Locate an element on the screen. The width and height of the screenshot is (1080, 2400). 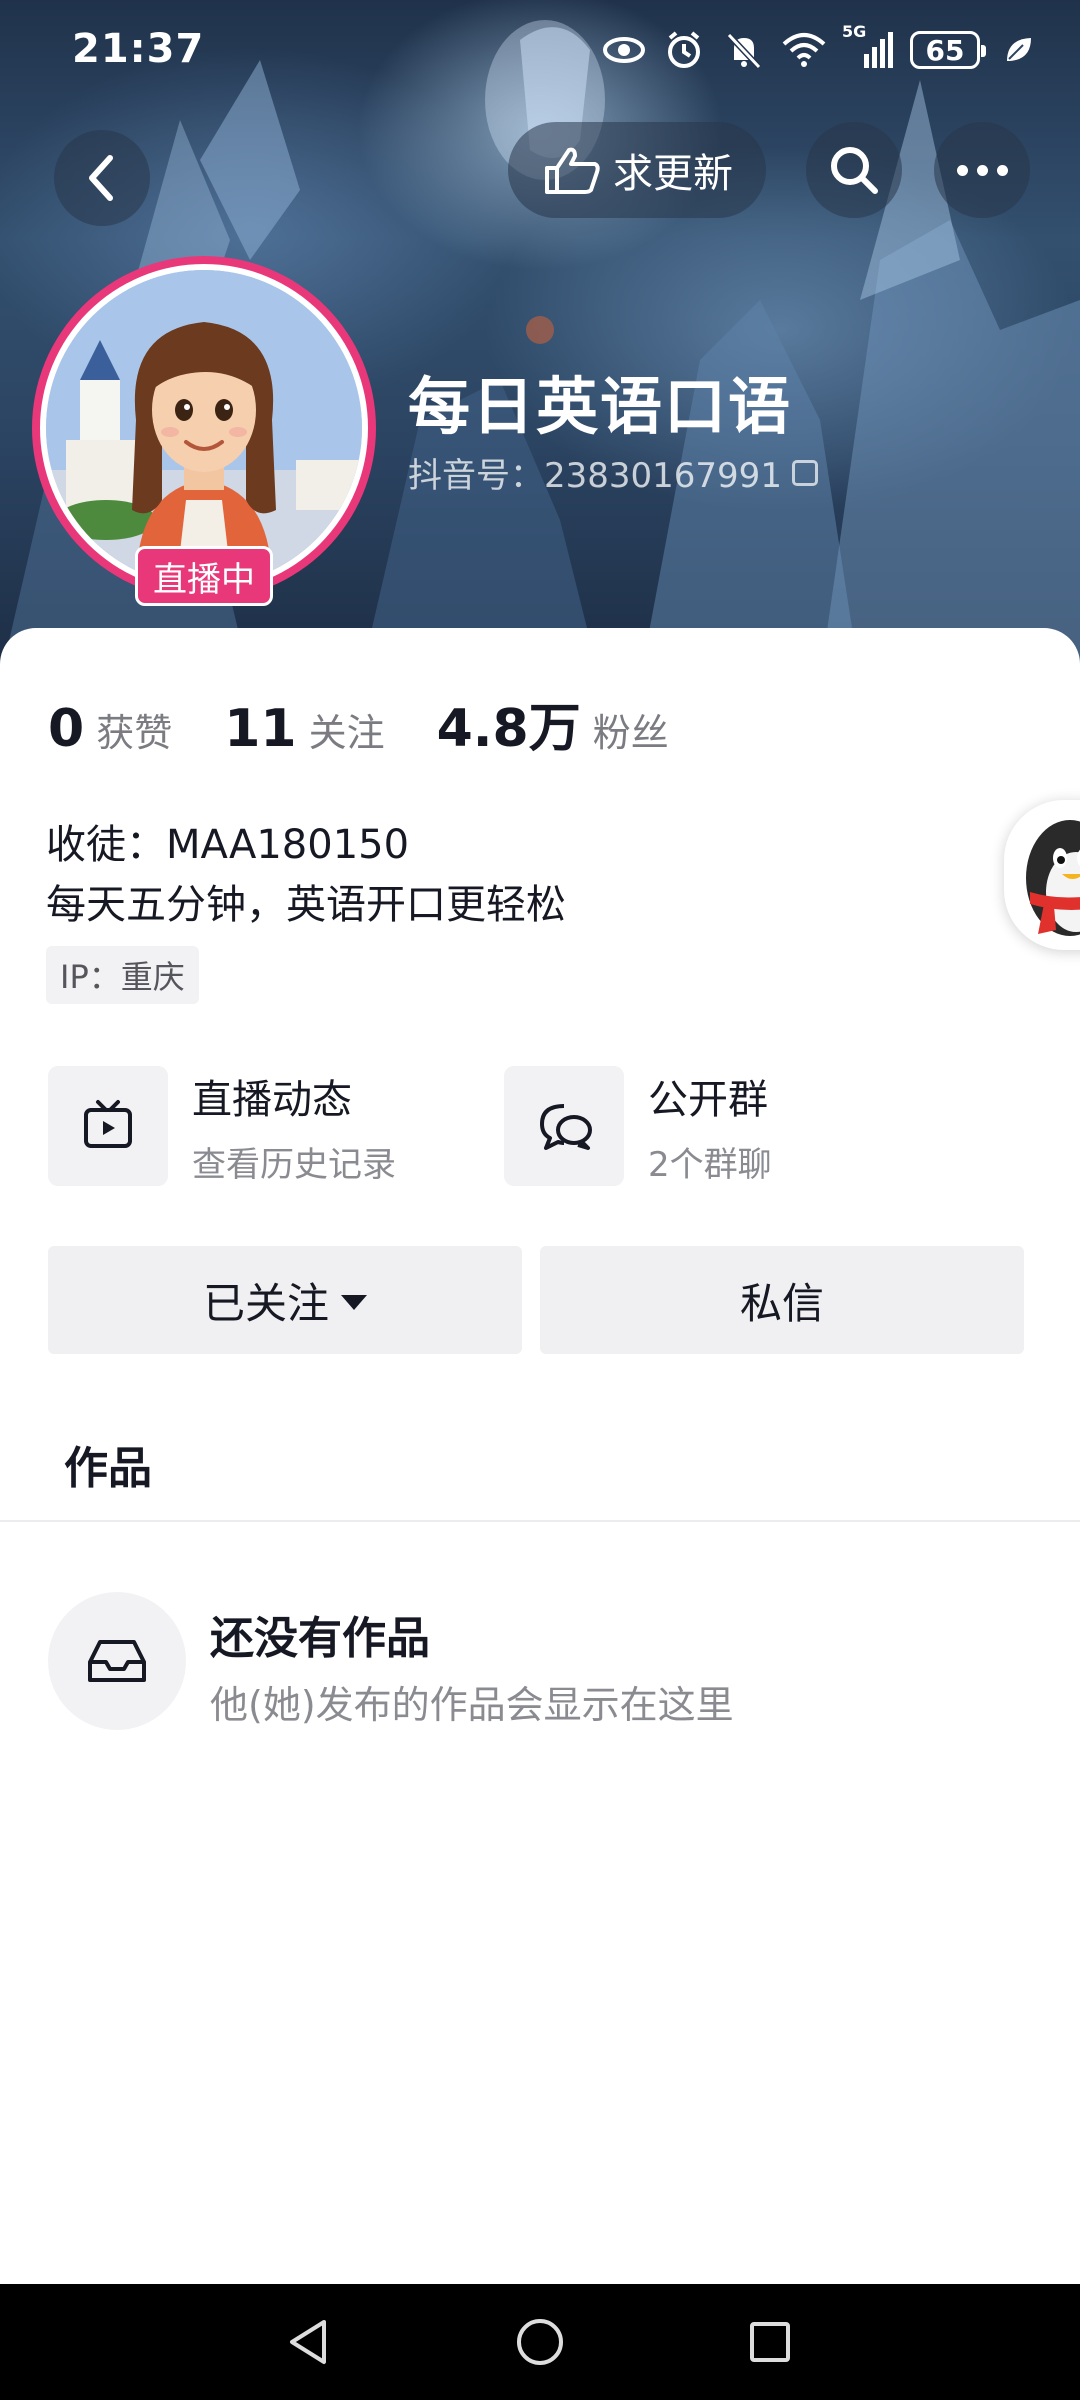
qq-penguin-icon is located at coordinates (1053, 878).